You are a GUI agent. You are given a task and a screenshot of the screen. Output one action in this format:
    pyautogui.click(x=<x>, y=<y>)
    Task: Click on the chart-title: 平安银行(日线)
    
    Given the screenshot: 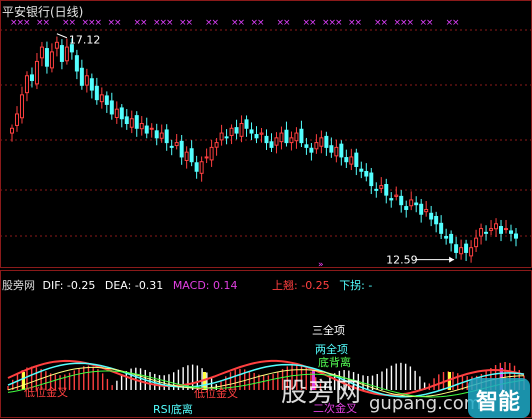 What is the action you would take?
    pyautogui.click(x=43, y=12)
    